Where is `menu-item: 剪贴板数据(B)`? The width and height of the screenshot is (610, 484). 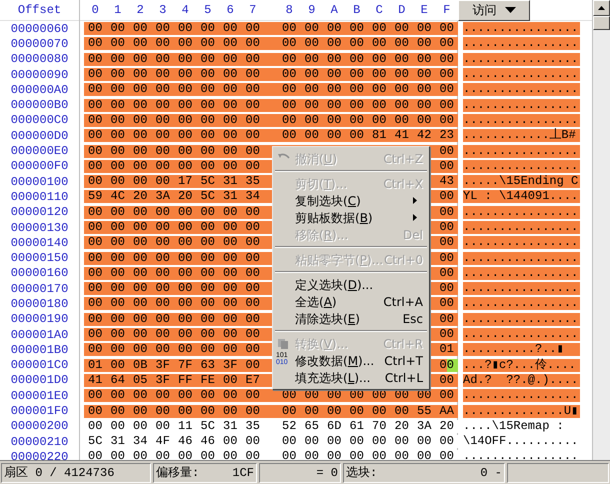
menu-item: 剪贴板数据(B) is located at coordinates (351, 217).